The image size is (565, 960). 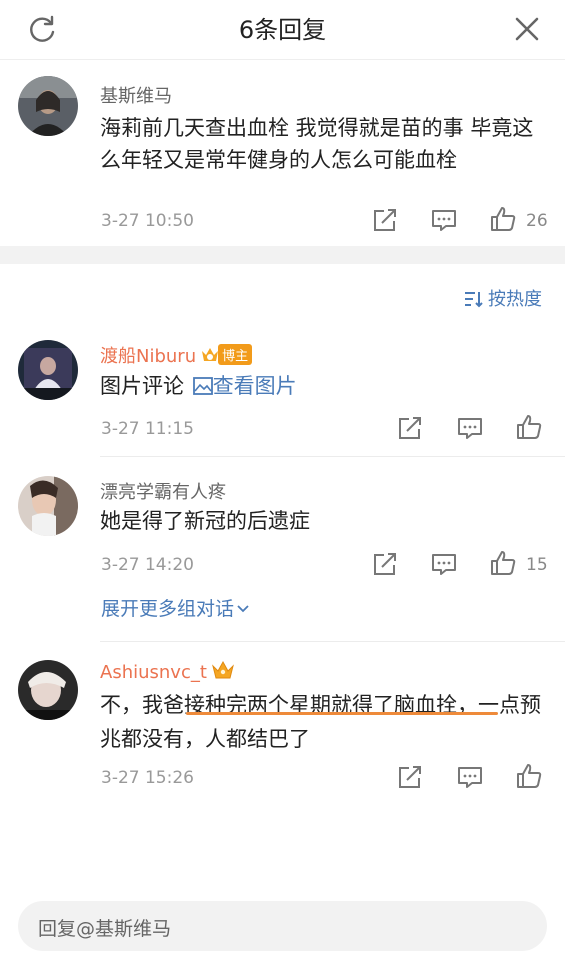 I want to click on timestamp: 3-27 15:26, so click(x=147, y=778).